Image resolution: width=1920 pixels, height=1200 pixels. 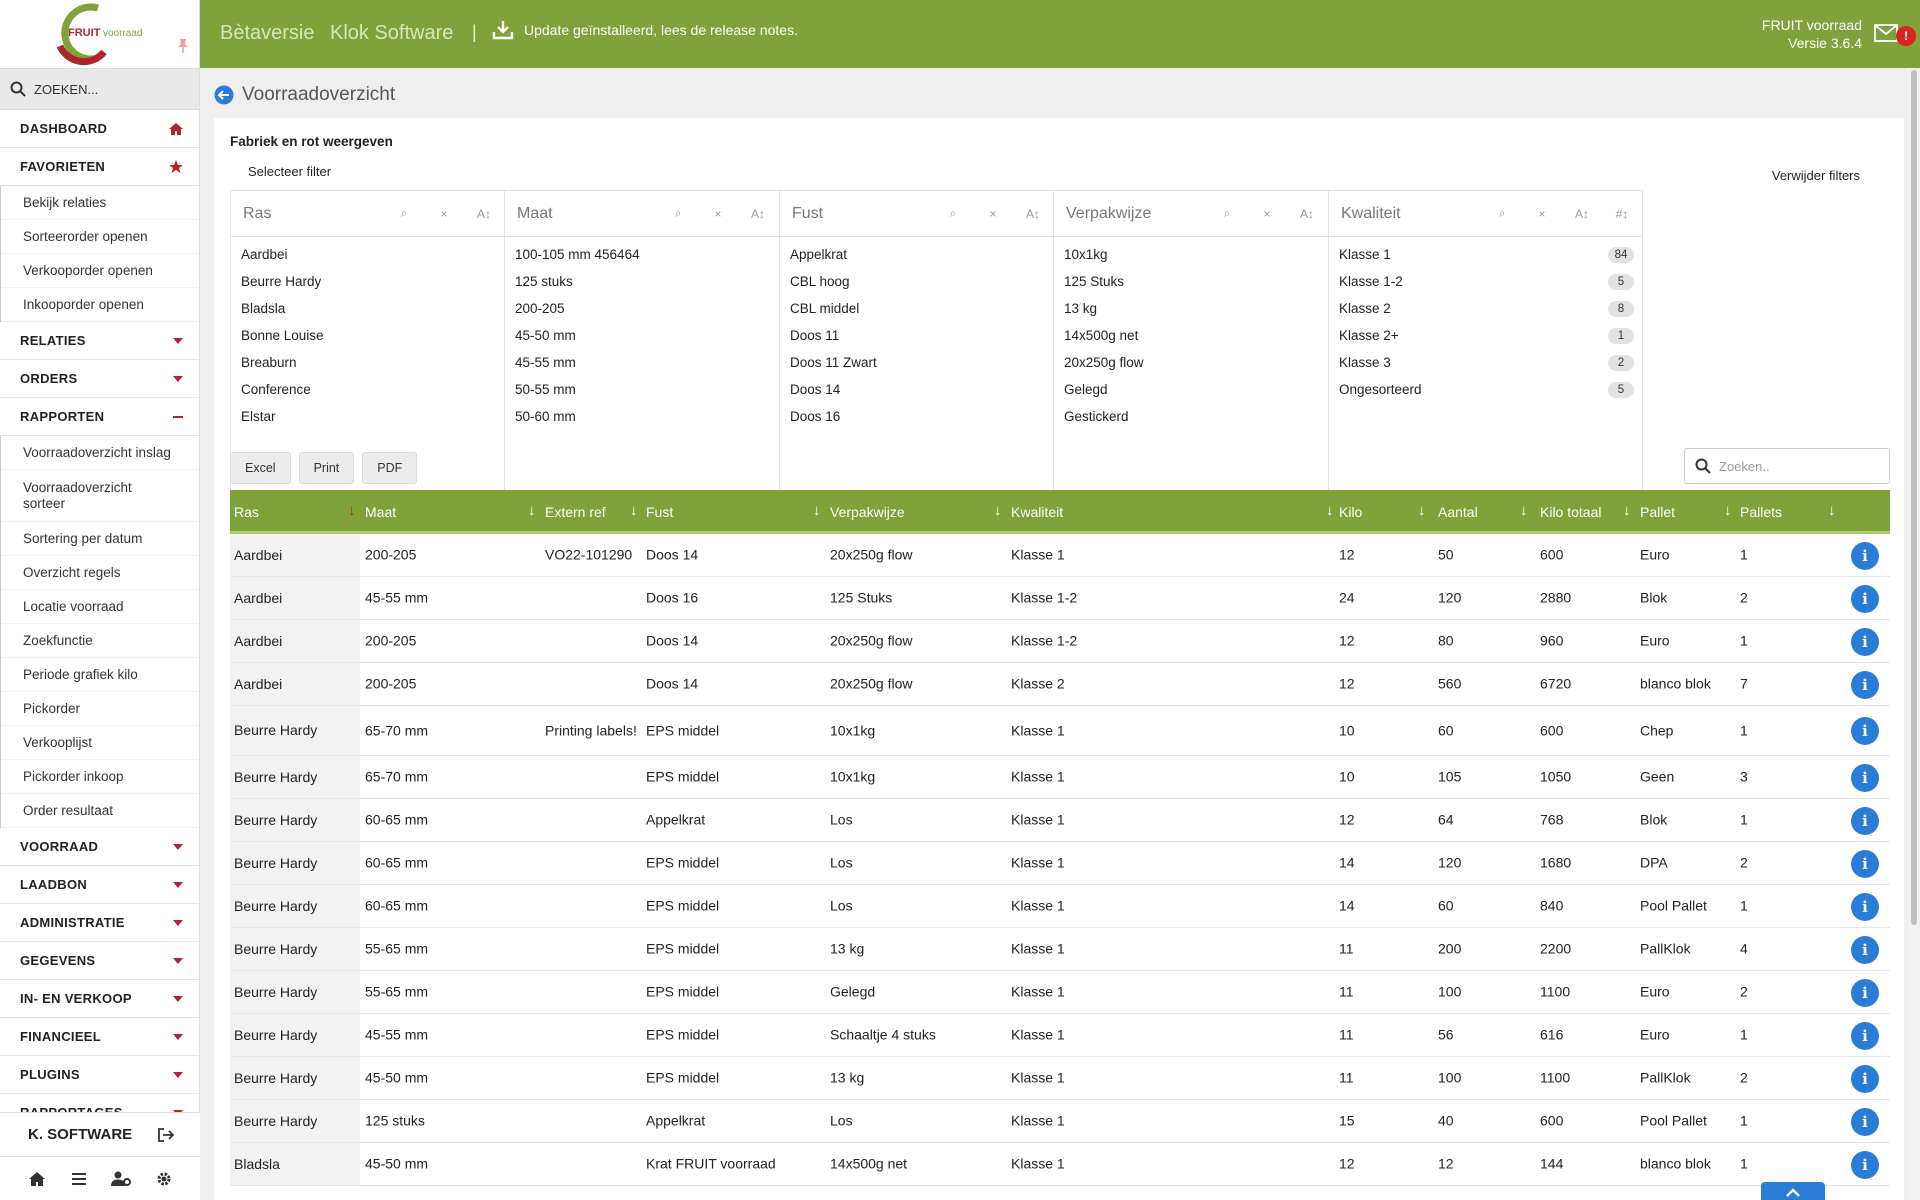 What do you see at coordinates (662, 308) in the screenshot?
I see `filter-option: 200-2054` at bounding box center [662, 308].